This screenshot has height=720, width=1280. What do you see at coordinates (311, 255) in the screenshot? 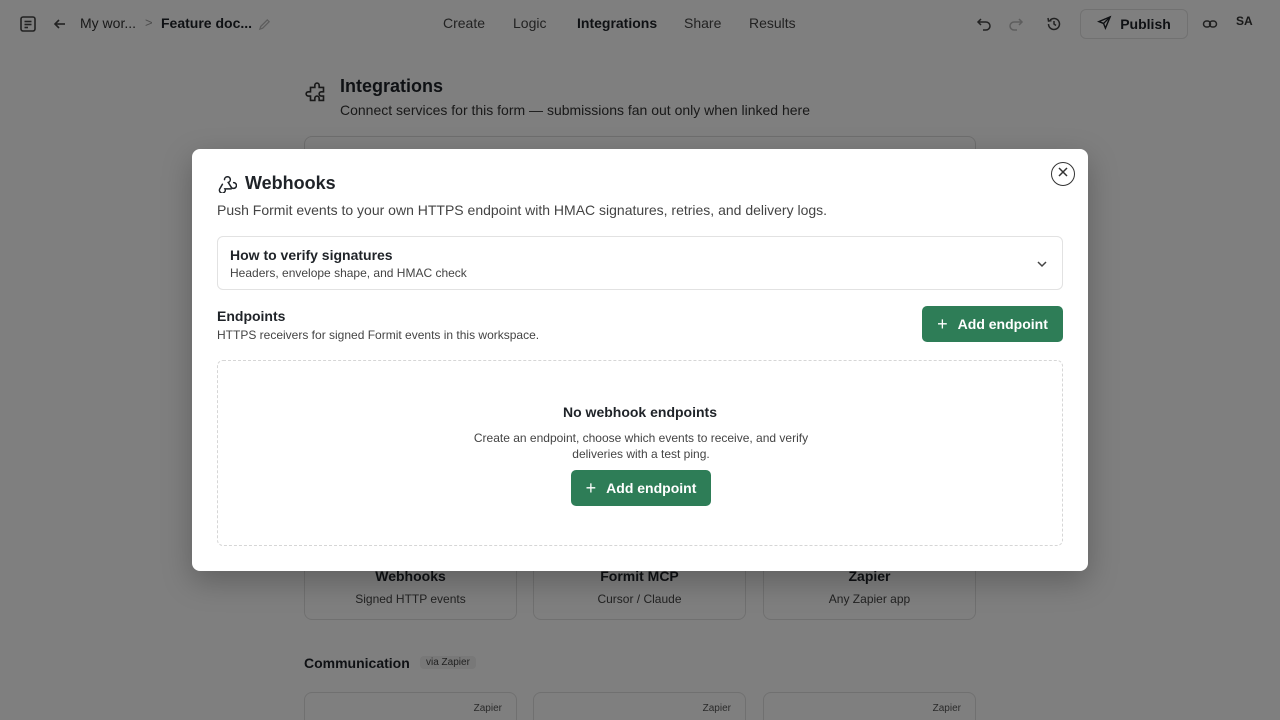
I see `accordion-title: How to verify signatures` at bounding box center [311, 255].